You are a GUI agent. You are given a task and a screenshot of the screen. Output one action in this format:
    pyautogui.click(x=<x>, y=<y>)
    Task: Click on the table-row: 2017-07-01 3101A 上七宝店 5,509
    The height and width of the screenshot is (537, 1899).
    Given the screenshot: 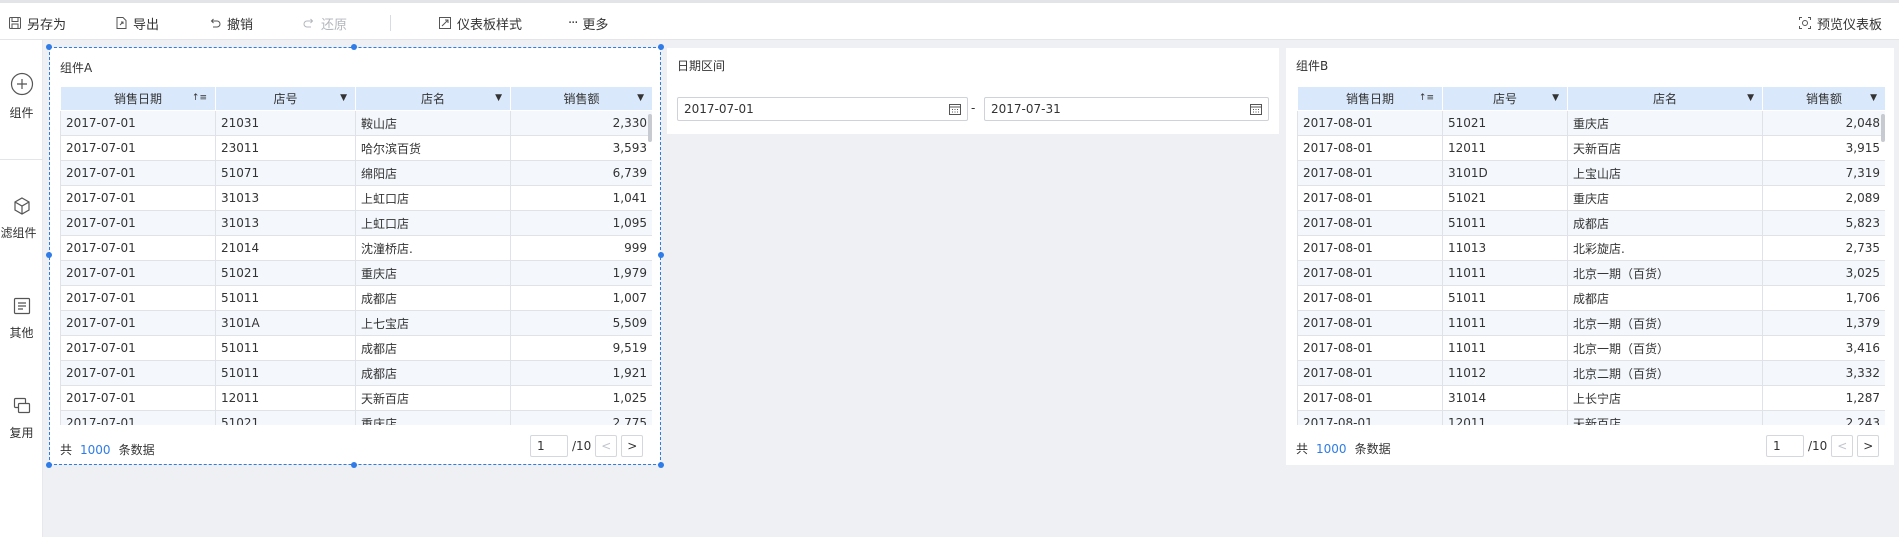 What is the action you would take?
    pyautogui.click(x=356, y=323)
    